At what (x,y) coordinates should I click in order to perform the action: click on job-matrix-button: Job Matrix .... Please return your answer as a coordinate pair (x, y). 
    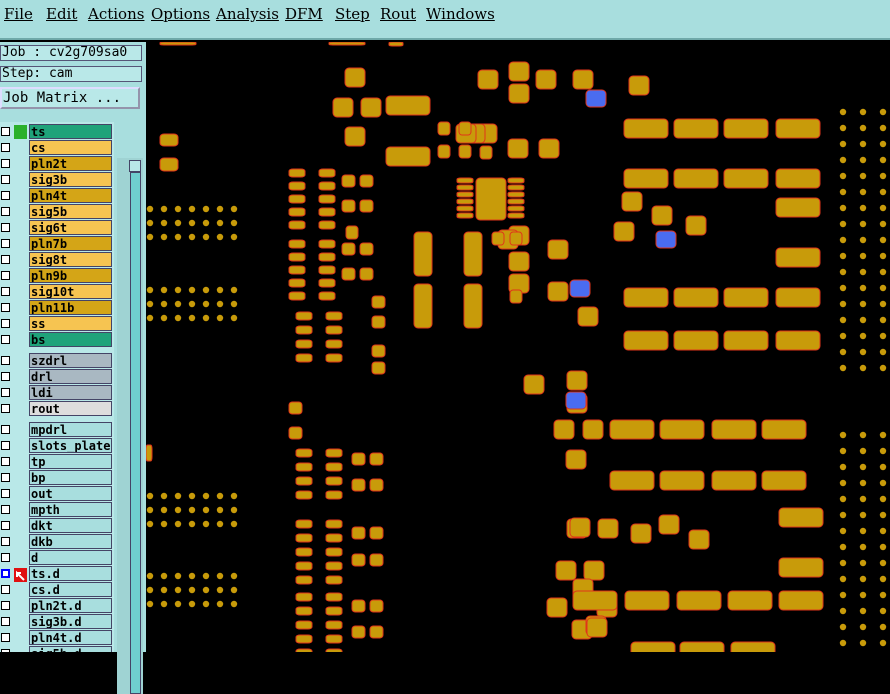
    Looking at the image, I should click on (70, 98).